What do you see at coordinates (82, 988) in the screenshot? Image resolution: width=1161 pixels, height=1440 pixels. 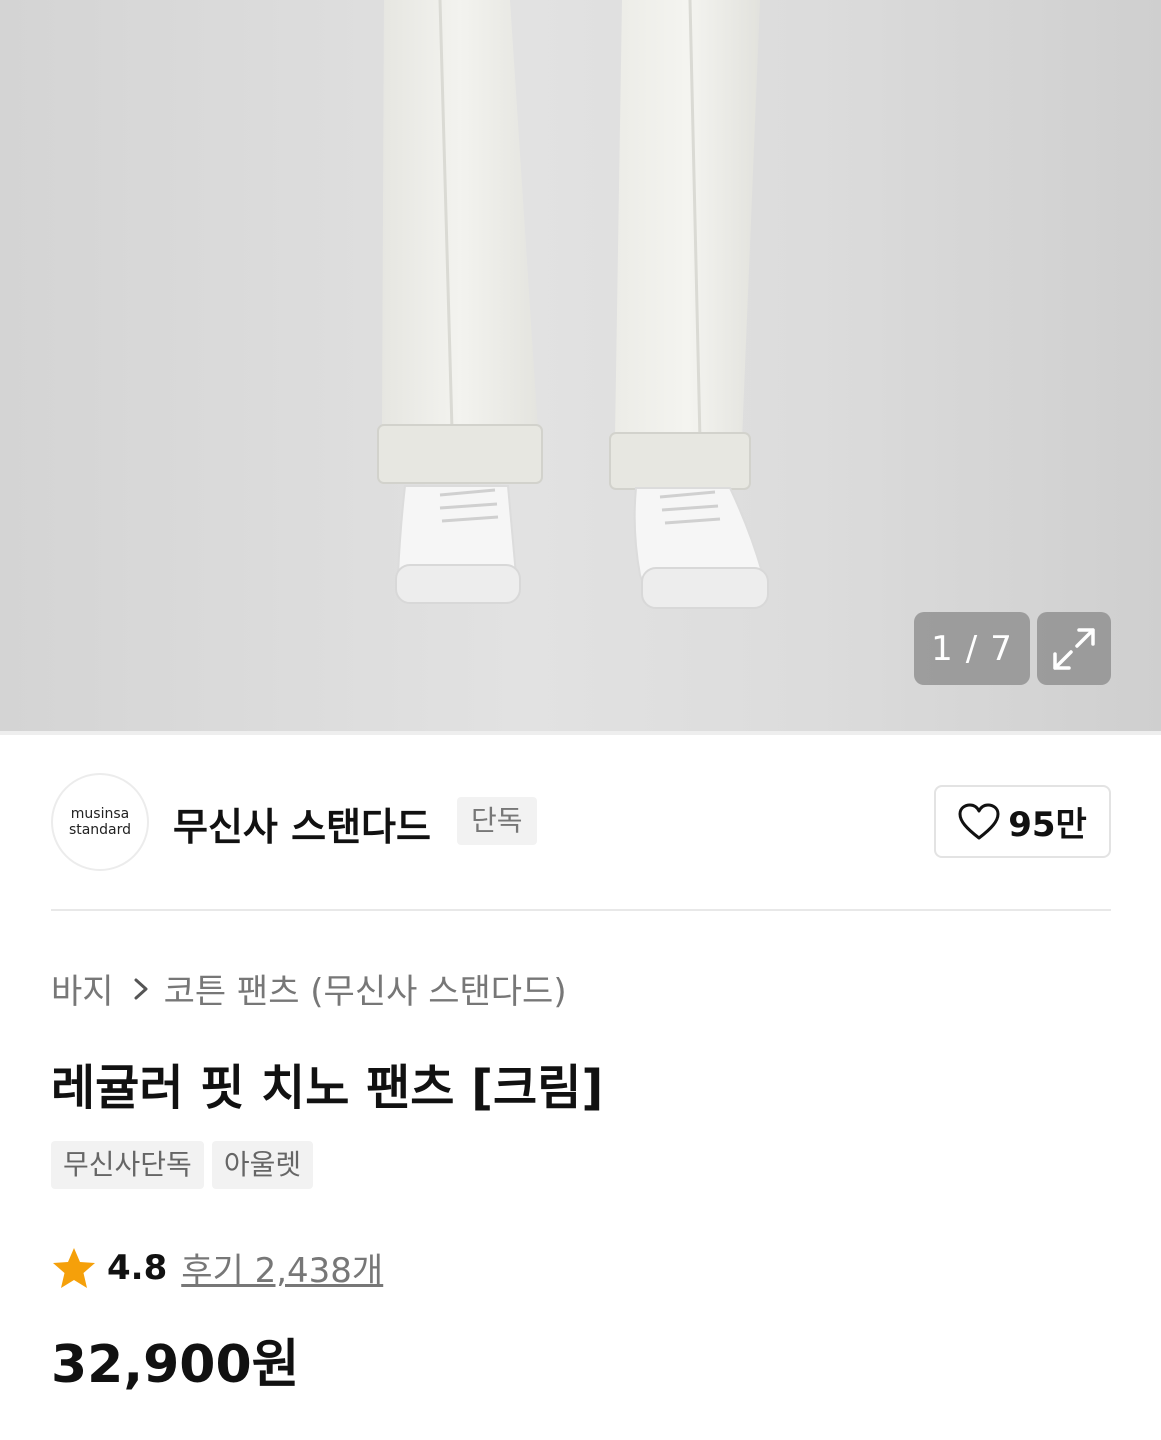 I see `breadcrumb-item-pants: 바지` at bounding box center [82, 988].